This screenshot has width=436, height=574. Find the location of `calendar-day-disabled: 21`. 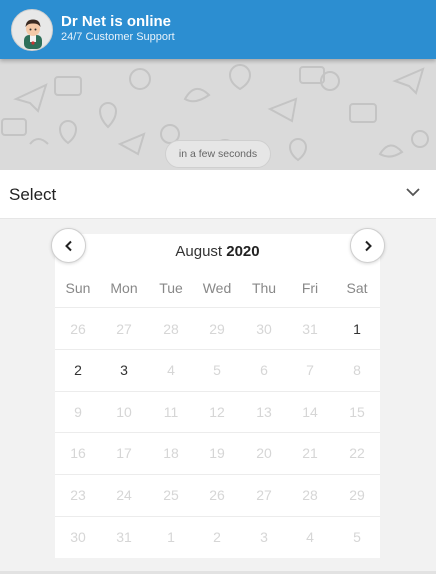

calendar-day-disabled: 21 is located at coordinates (310, 453).